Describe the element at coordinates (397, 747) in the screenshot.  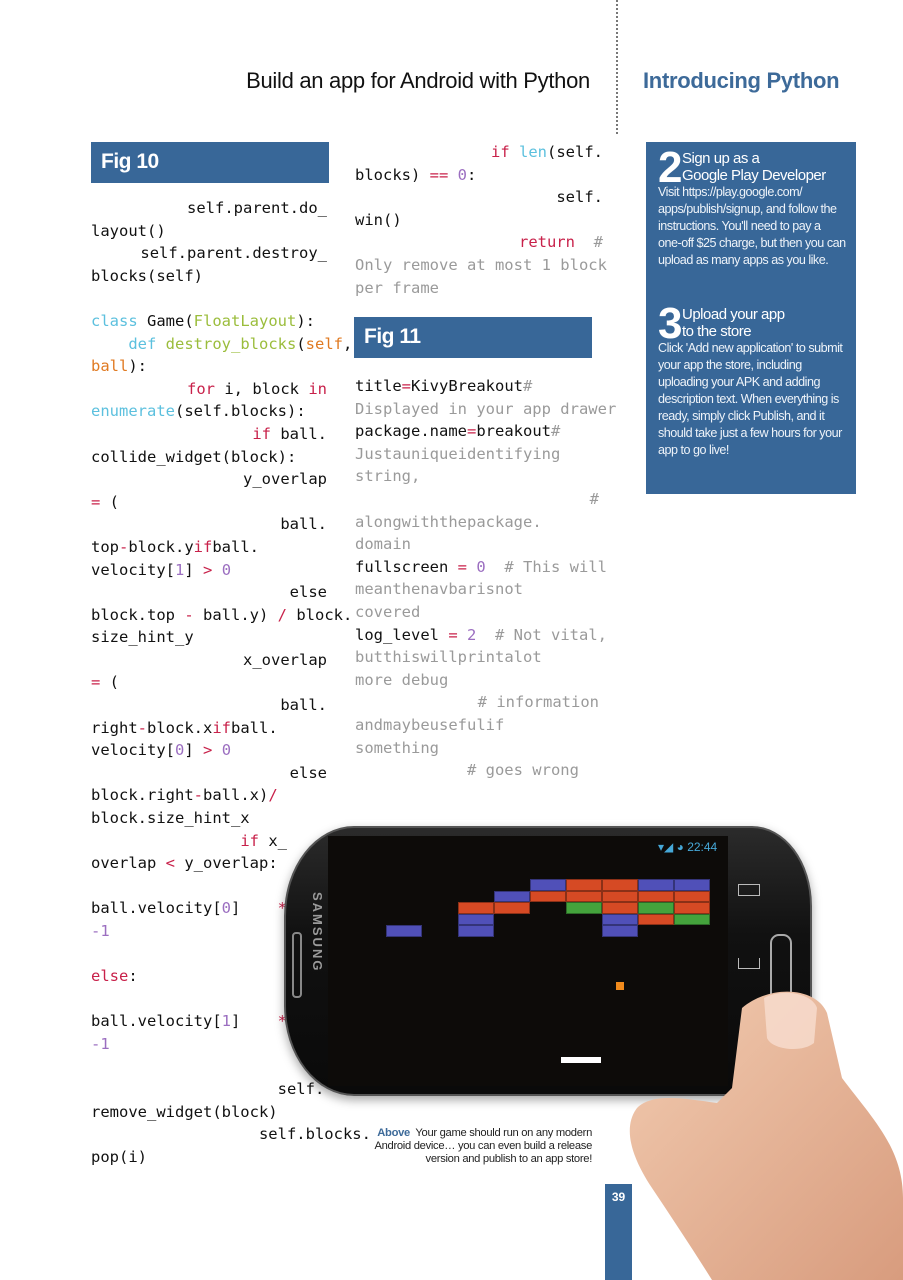
I see `code-token: something` at that location.